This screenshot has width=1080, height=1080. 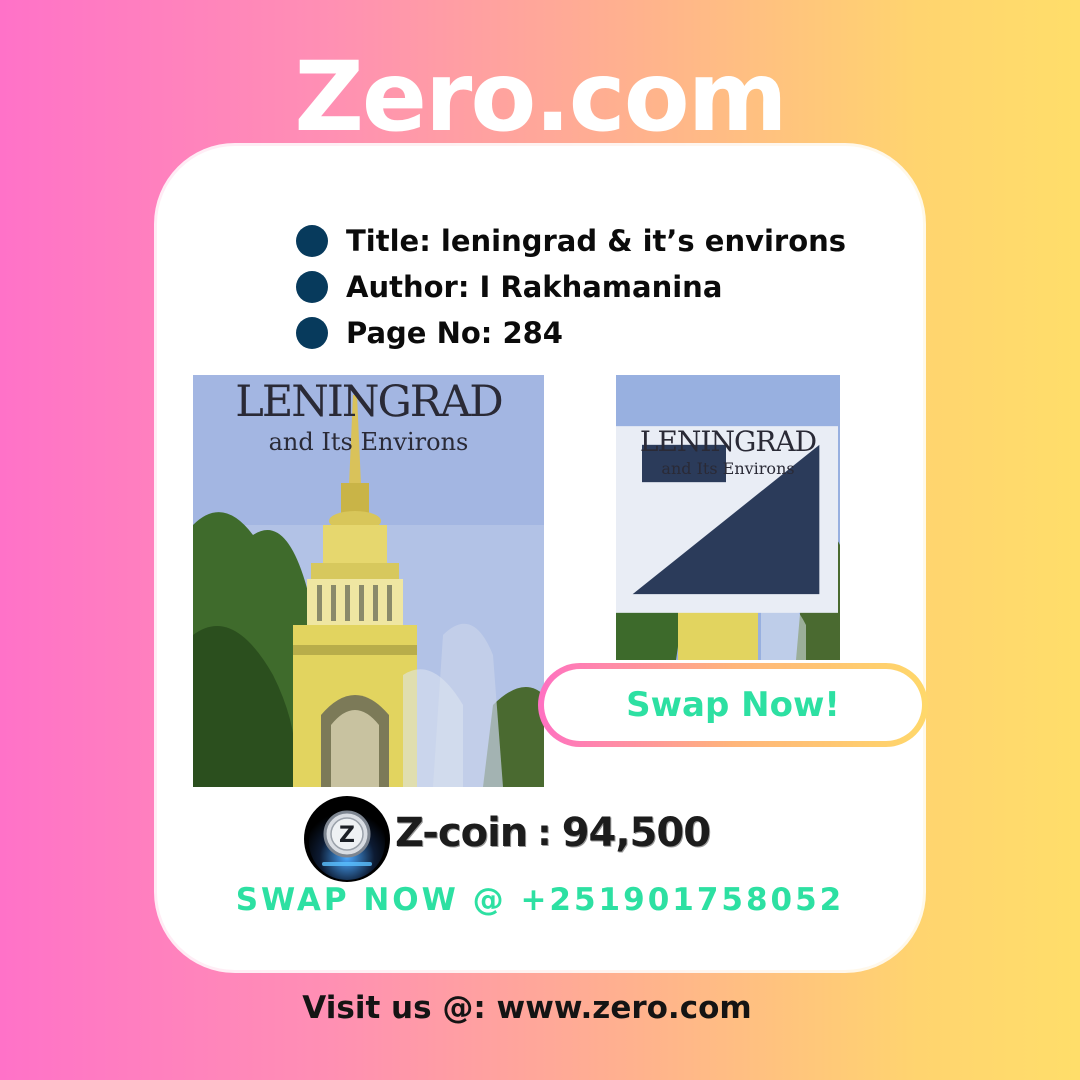 What do you see at coordinates (347, 835) in the screenshot?
I see `coin-glyph: Z` at bounding box center [347, 835].